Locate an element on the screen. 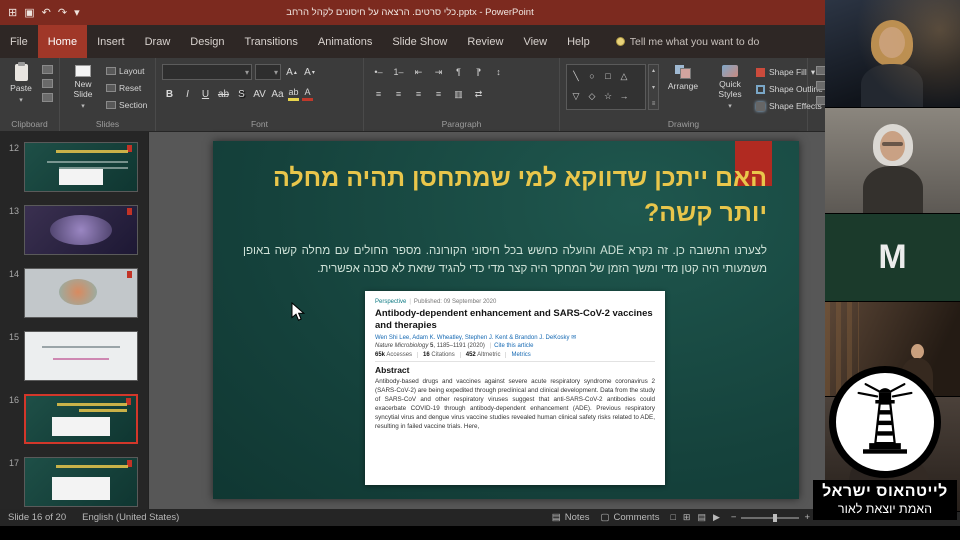 The image size is (960, 540). undo-icon: ↶ is located at coordinates (46, 12).